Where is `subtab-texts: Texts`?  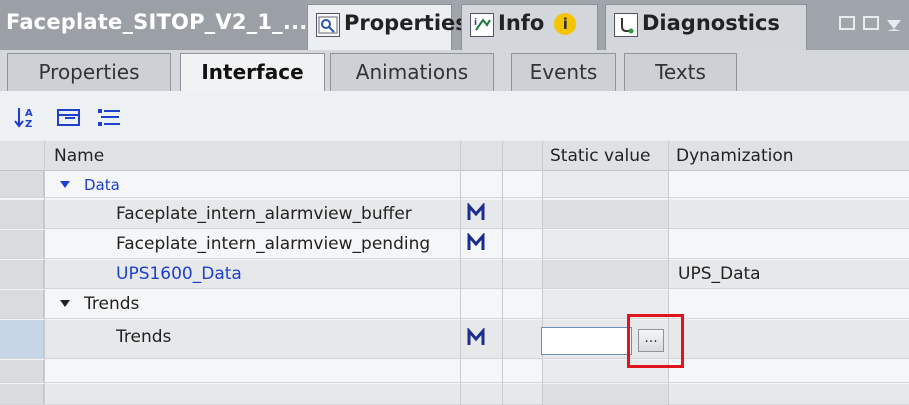
subtab-texts: Texts is located at coordinates (680, 72).